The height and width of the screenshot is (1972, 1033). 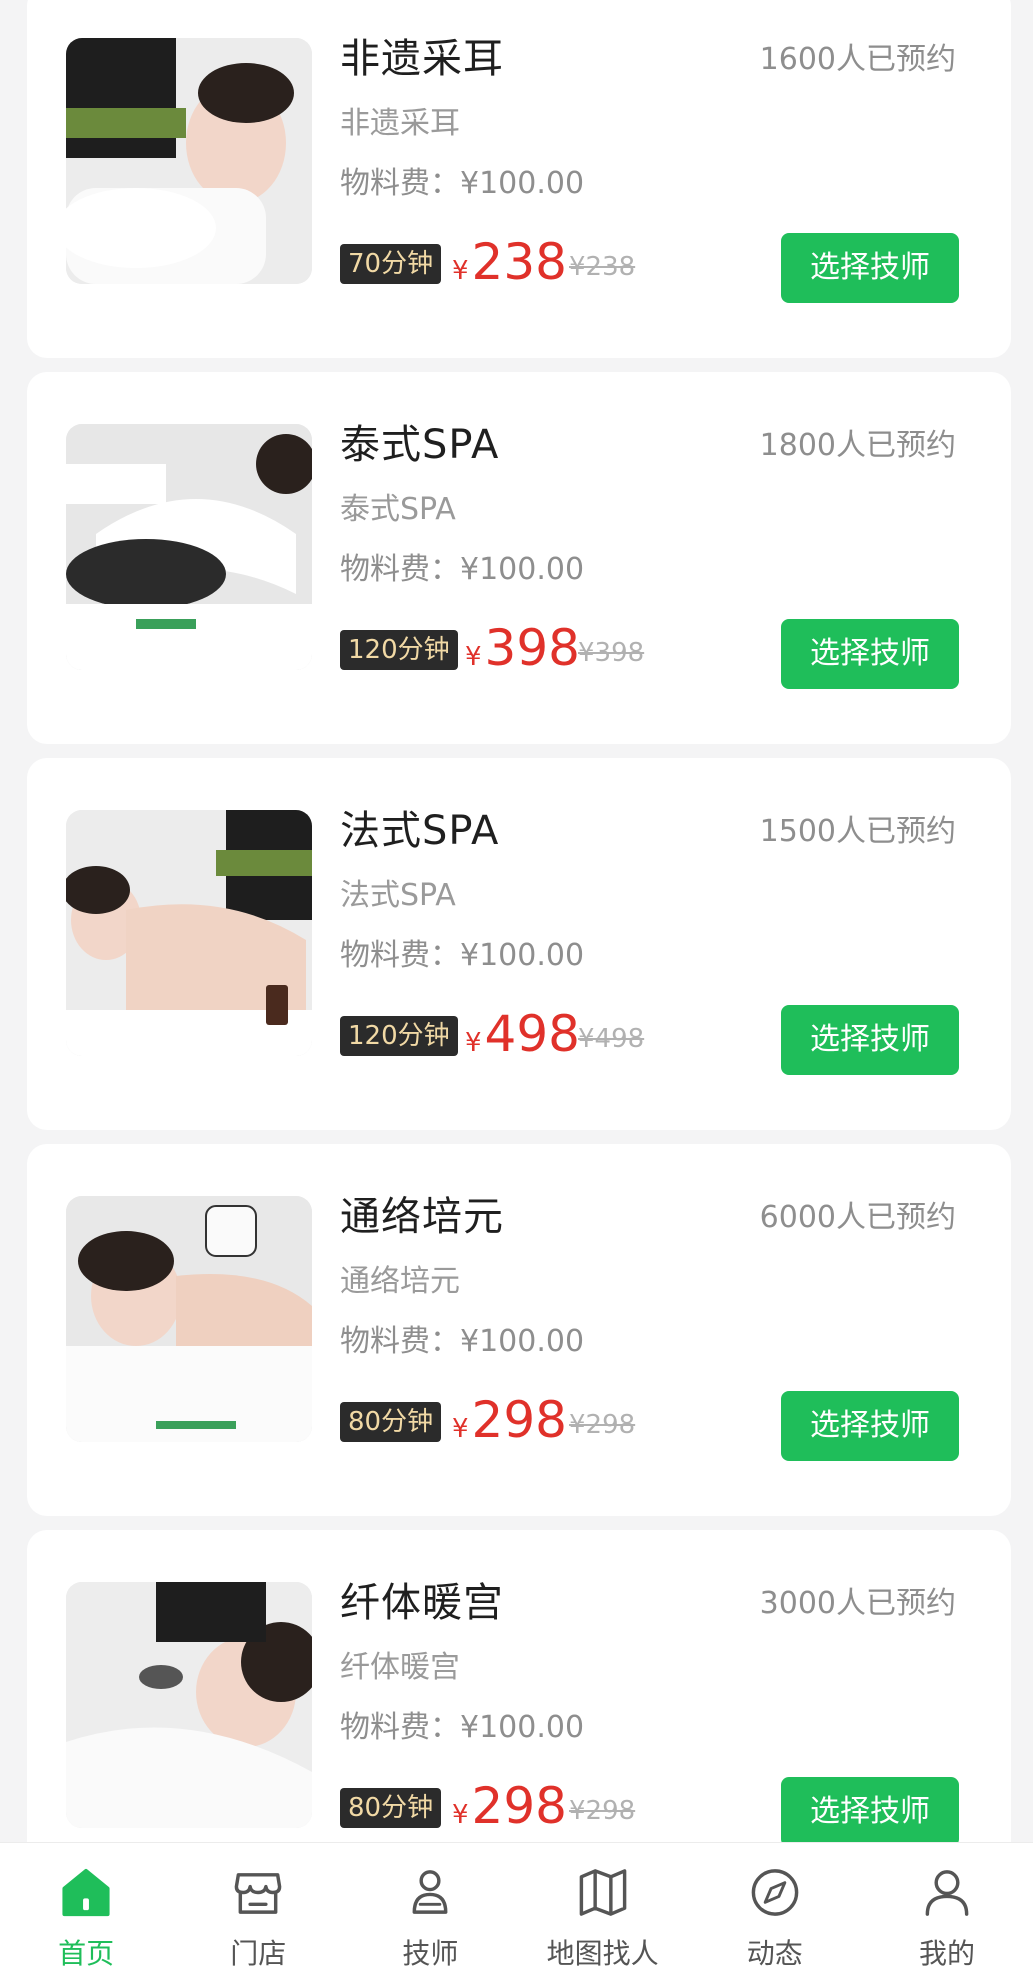 What do you see at coordinates (857, 445) in the screenshot?
I see `booked-count: 1800人已预约` at bounding box center [857, 445].